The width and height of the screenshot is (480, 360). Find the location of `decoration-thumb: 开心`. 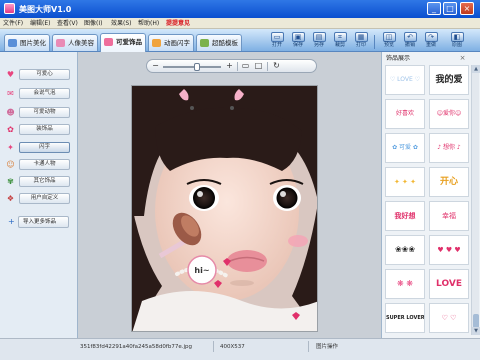

decoration-thumb: 开心 is located at coordinates (449, 182).